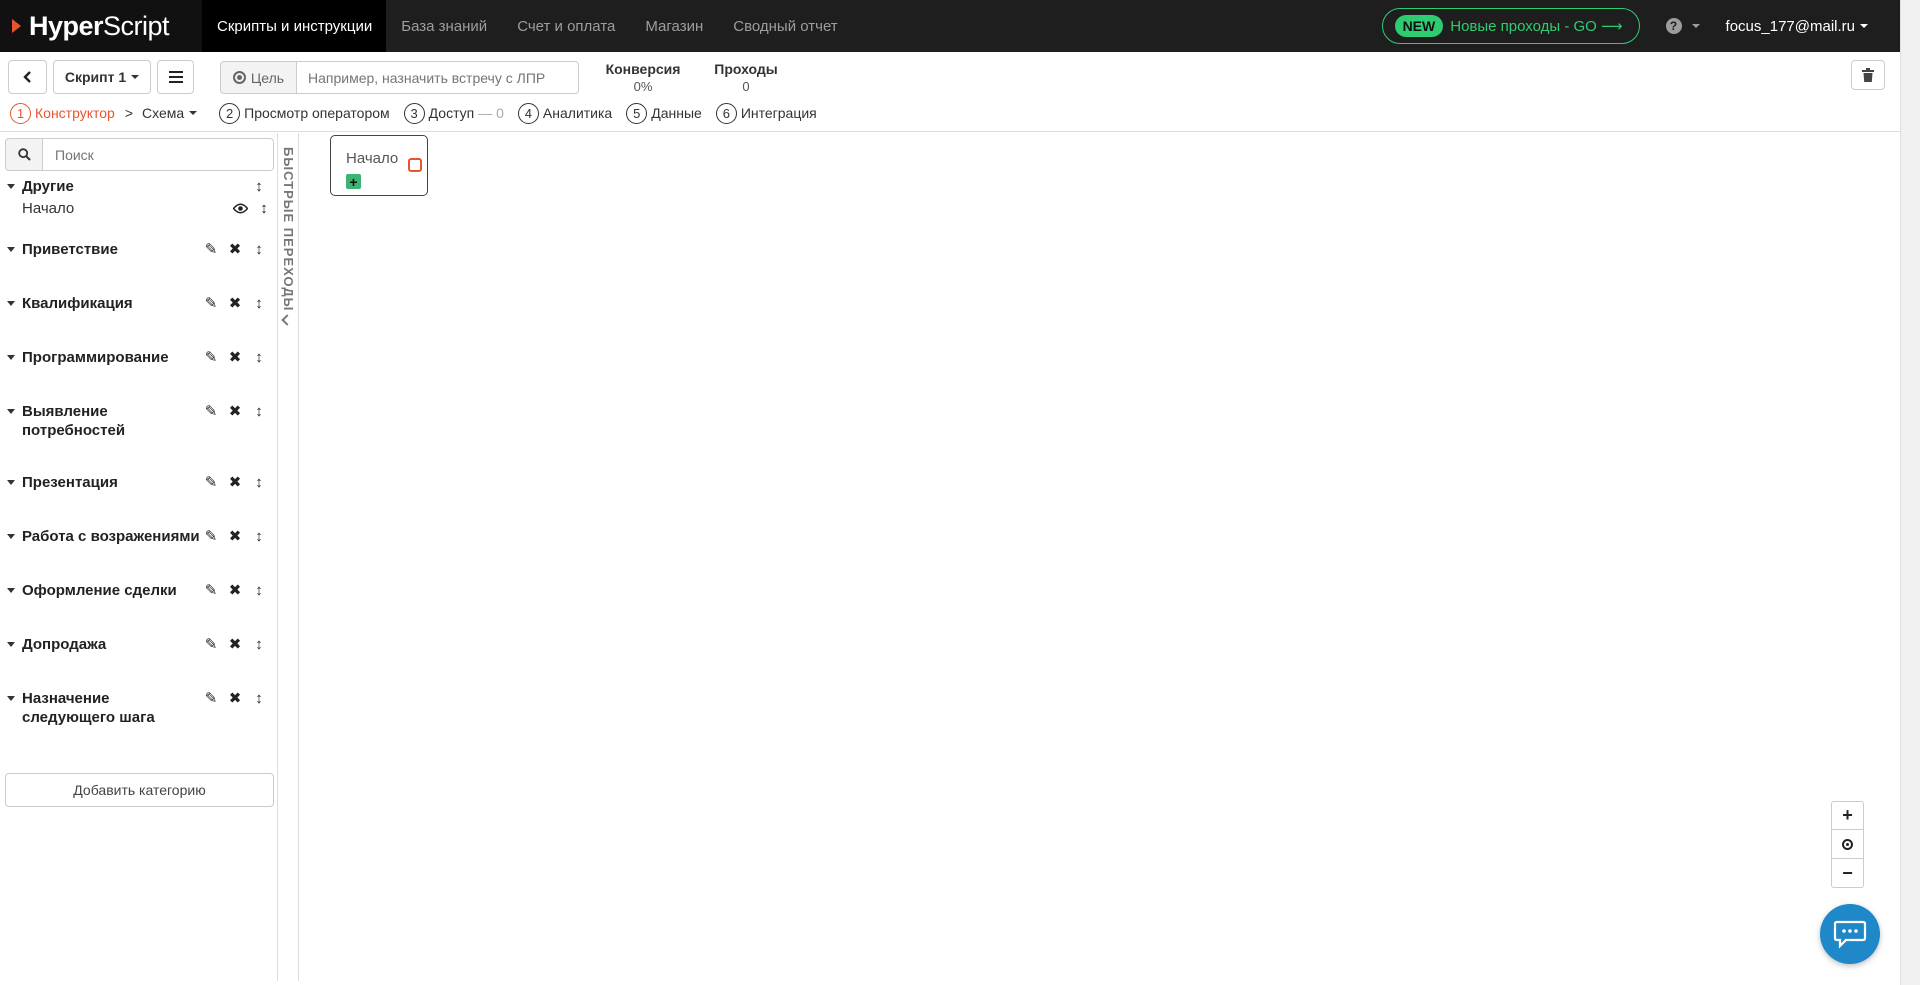  What do you see at coordinates (24, 154) in the screenshot?
I see `search-button` at bounding box center [24, 154].